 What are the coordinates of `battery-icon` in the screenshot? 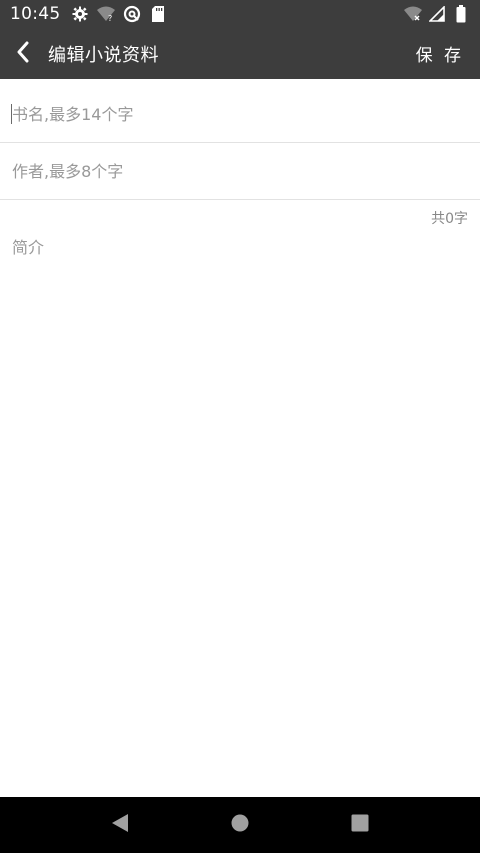 It's located at (461, 14).